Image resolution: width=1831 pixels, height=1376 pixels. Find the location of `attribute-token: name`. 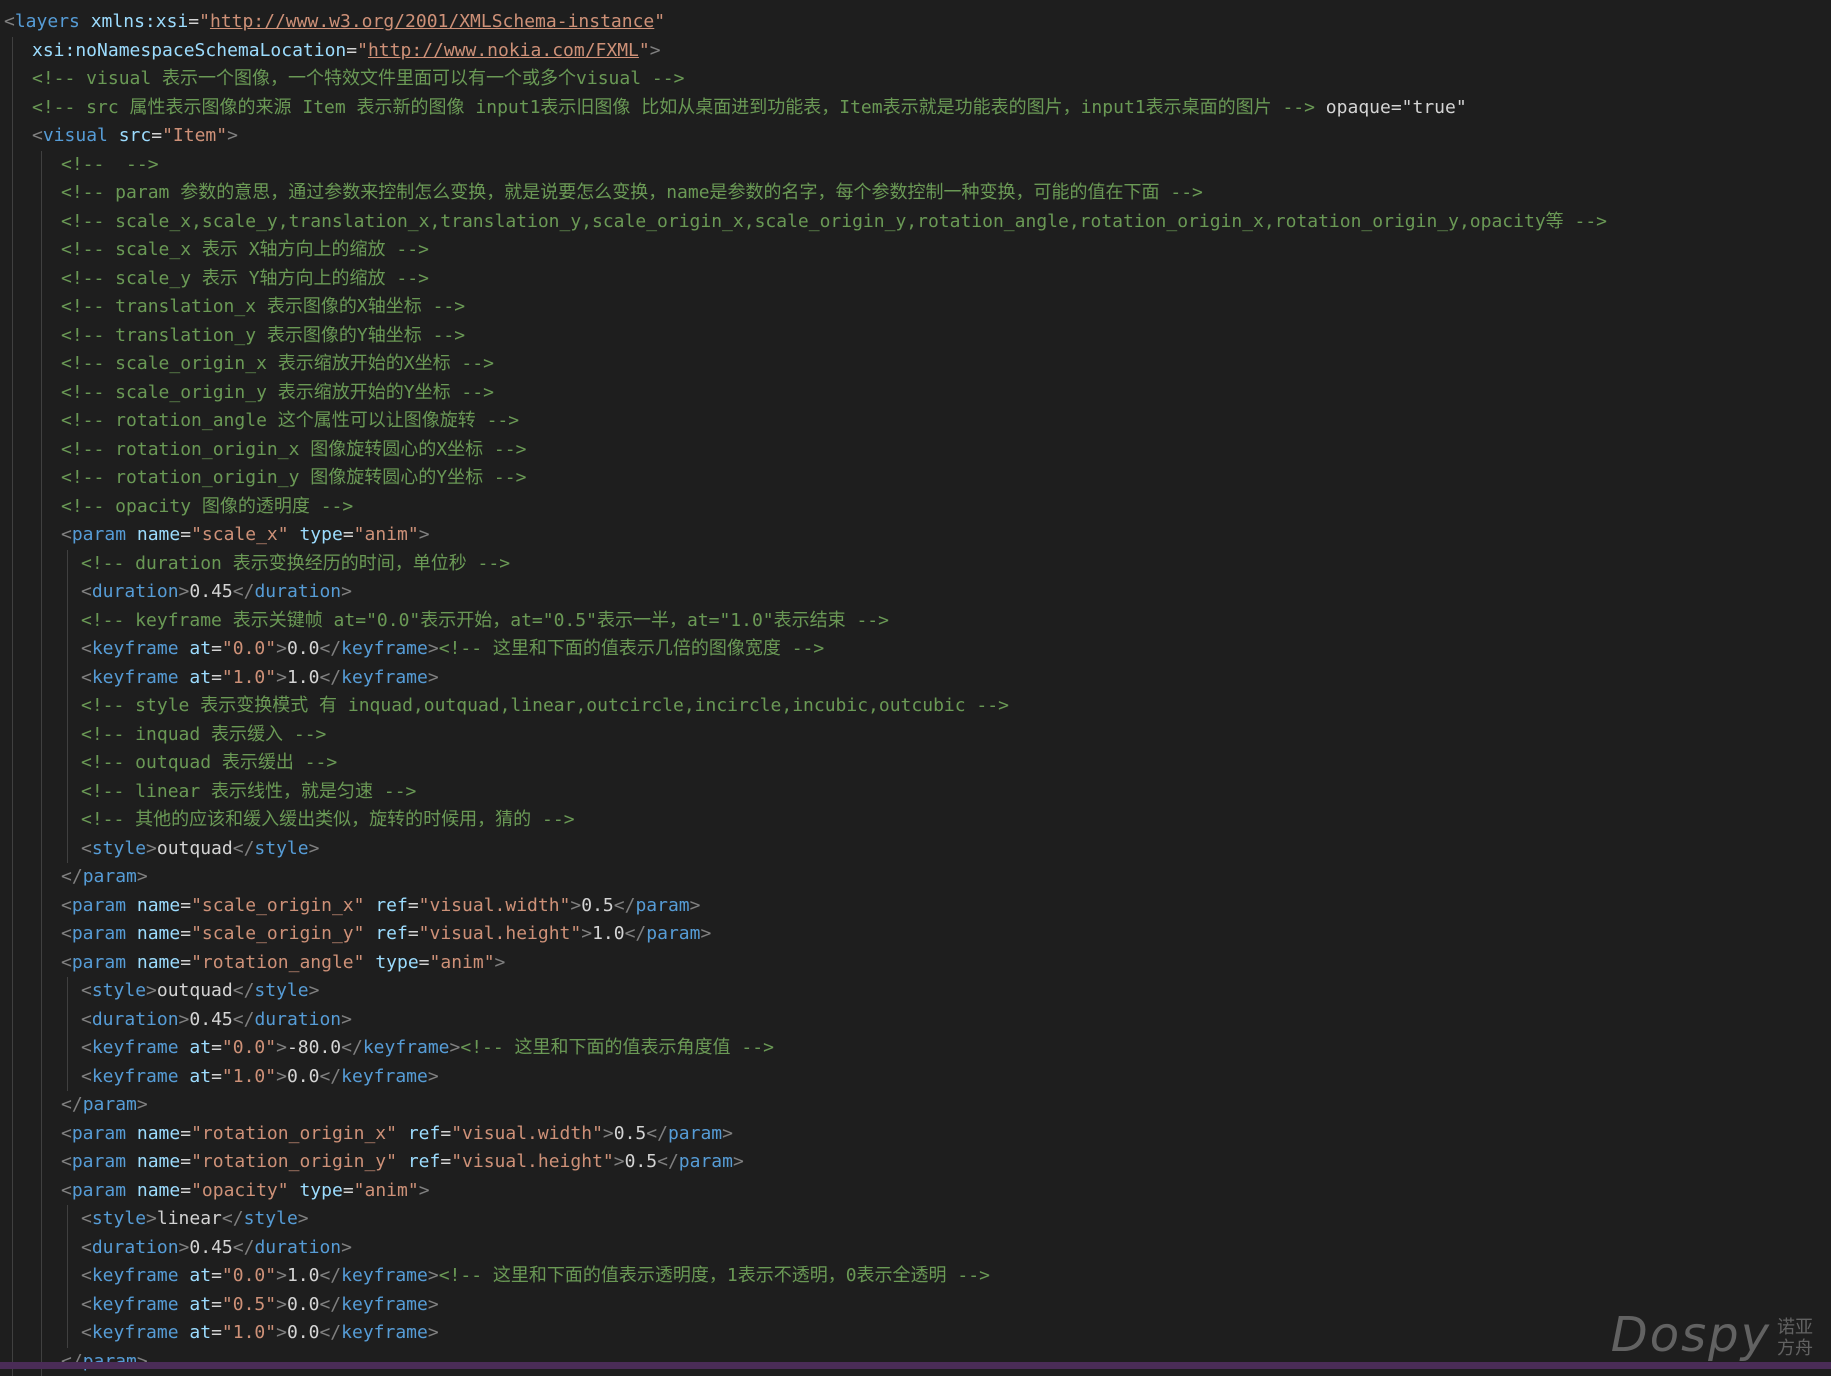

attribute-token: name is located at coordinates (158, 933).